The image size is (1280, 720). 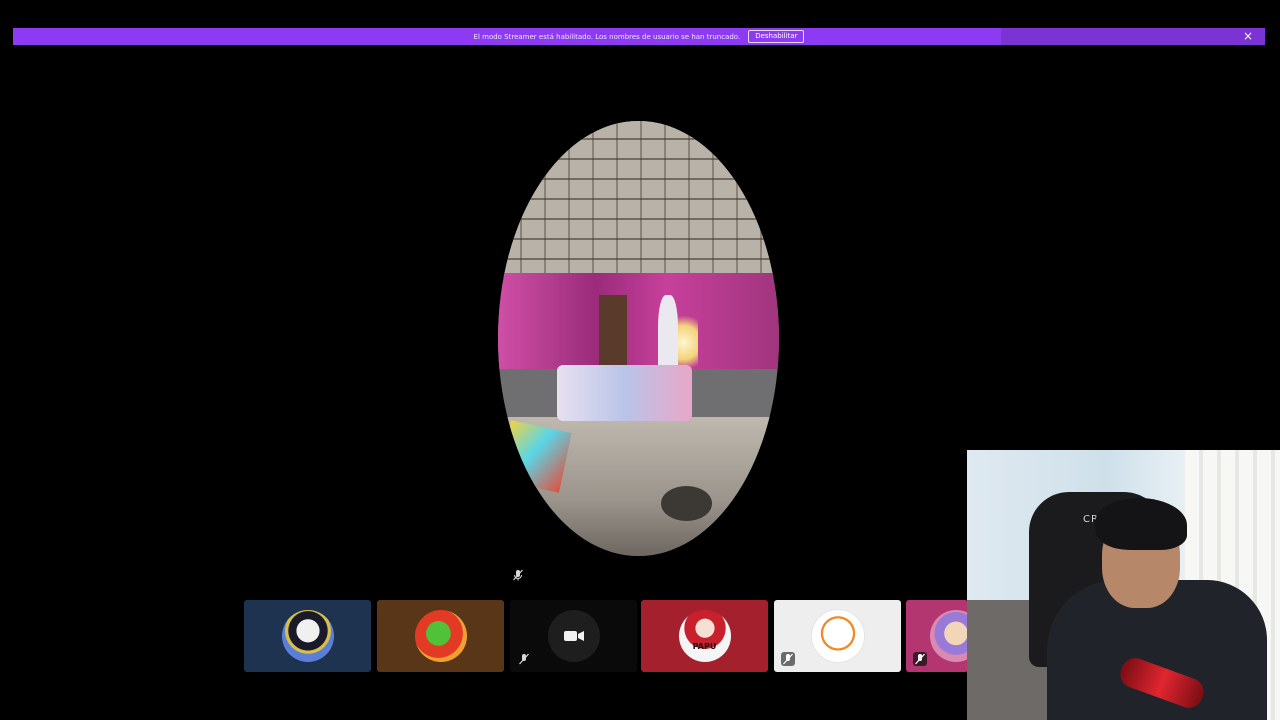 I want to click on pink-wall, so click(x=638, y=321).